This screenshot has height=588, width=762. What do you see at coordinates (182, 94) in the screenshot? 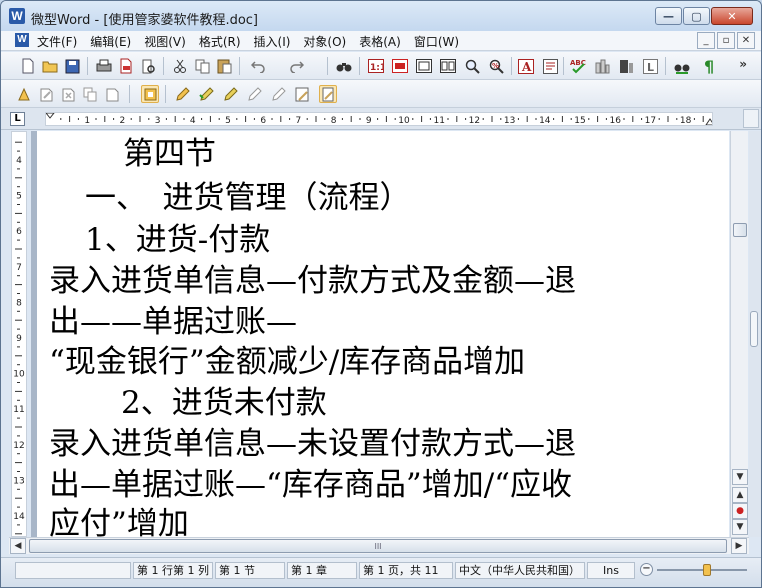
I see `highlight-pen-icon` at bounding box center [182, 94].